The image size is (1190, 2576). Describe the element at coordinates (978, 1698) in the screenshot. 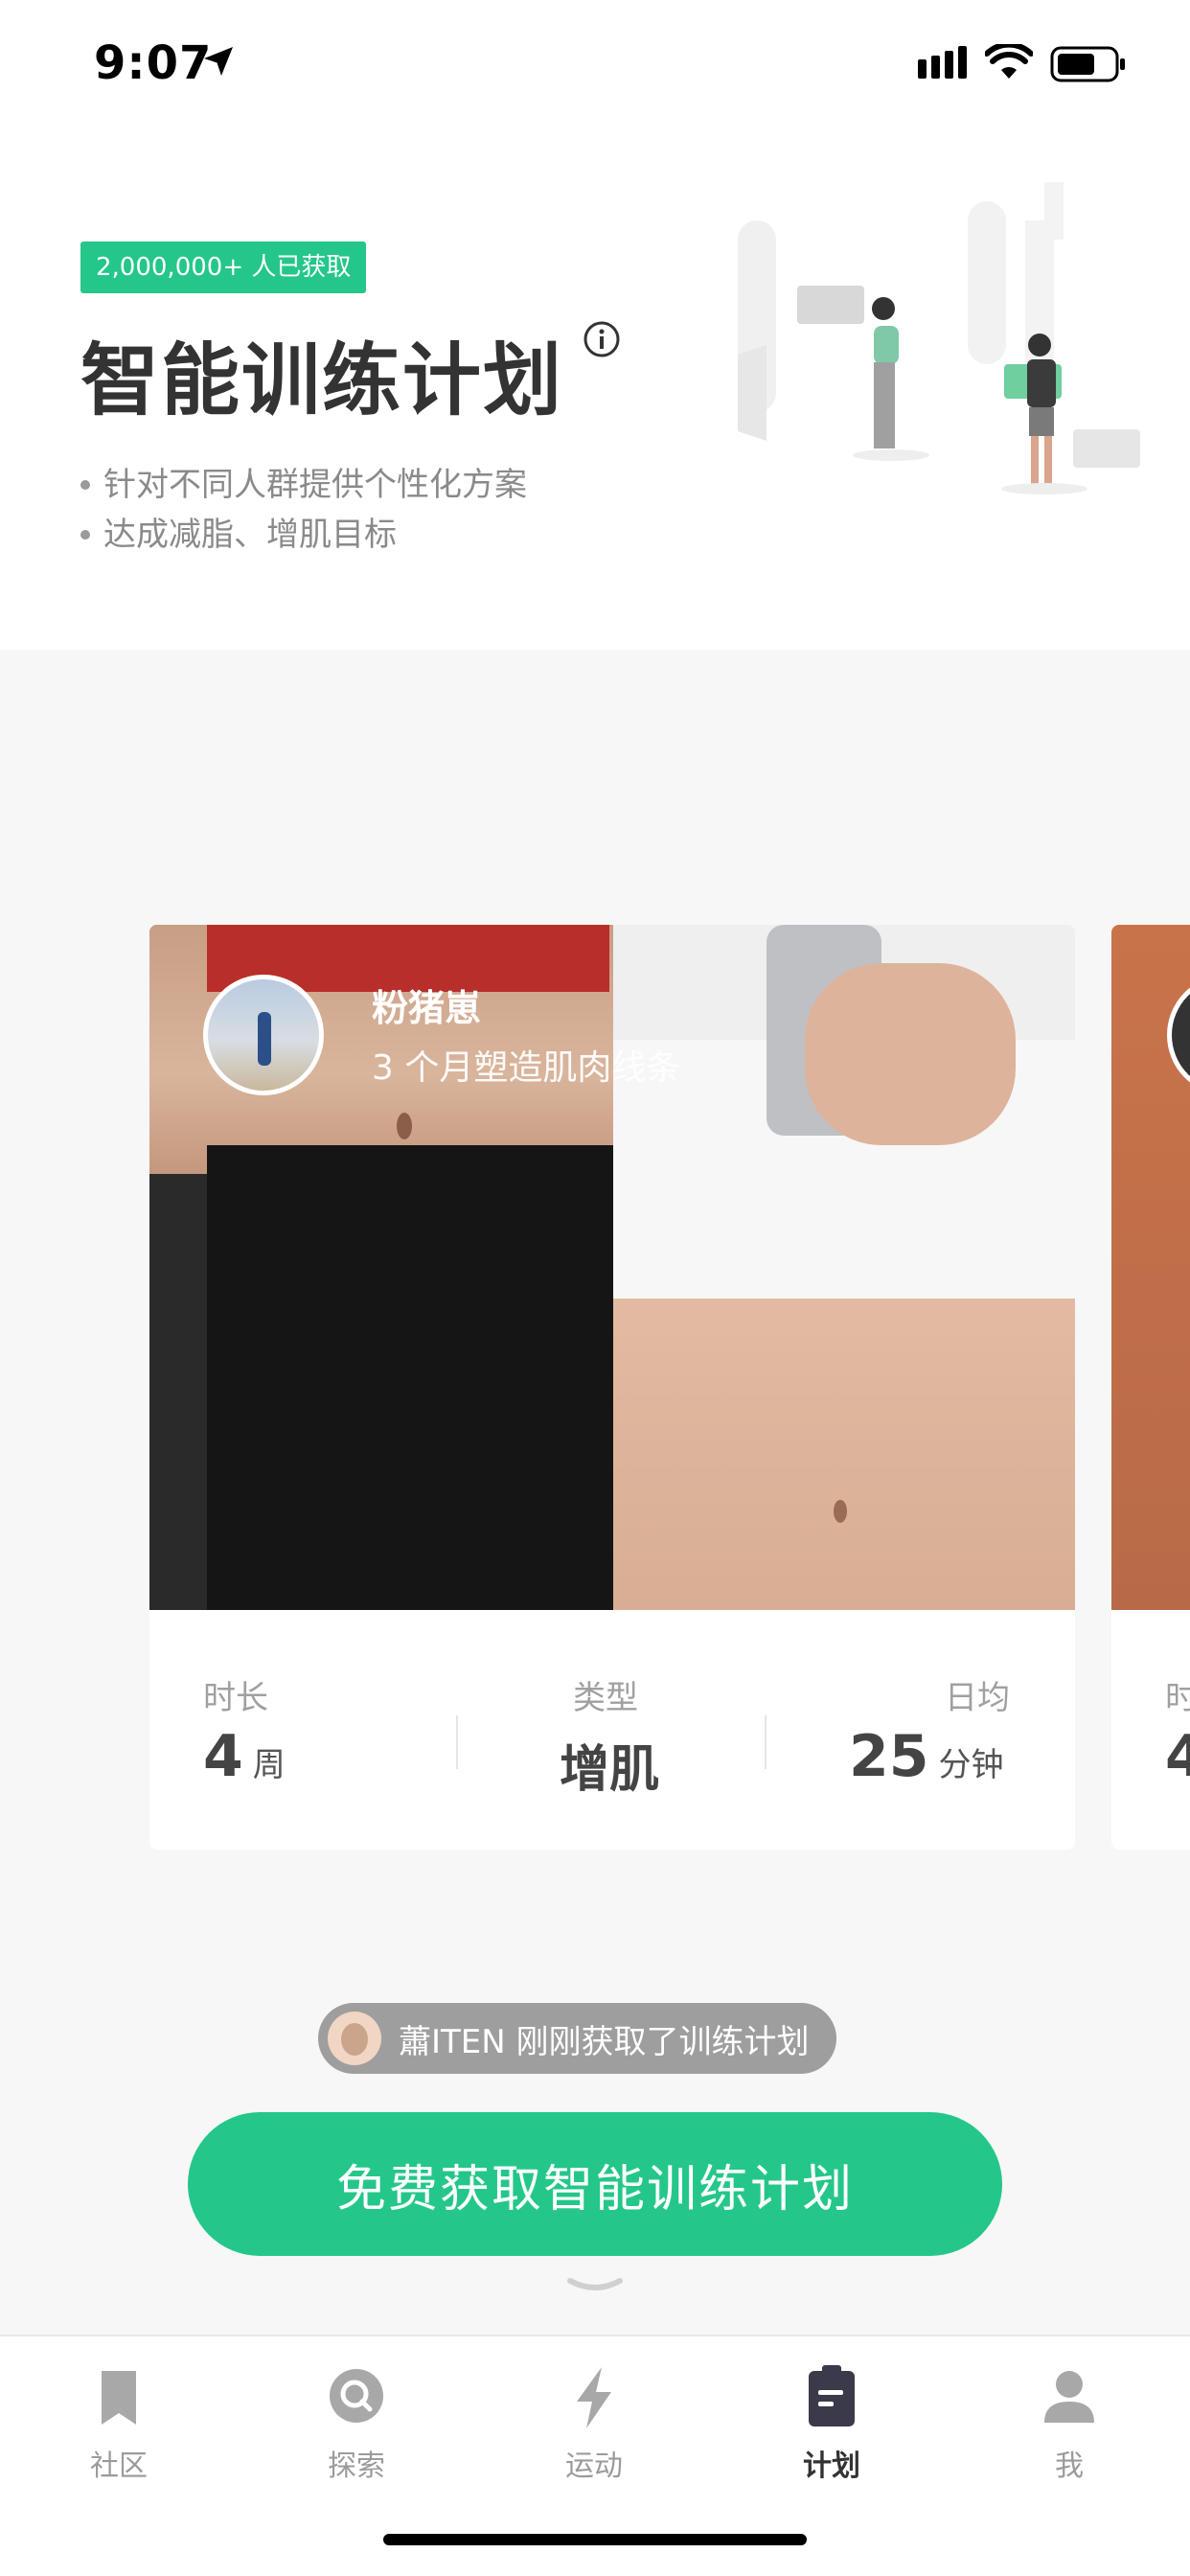

I see `daily-label: 日均` at that location.